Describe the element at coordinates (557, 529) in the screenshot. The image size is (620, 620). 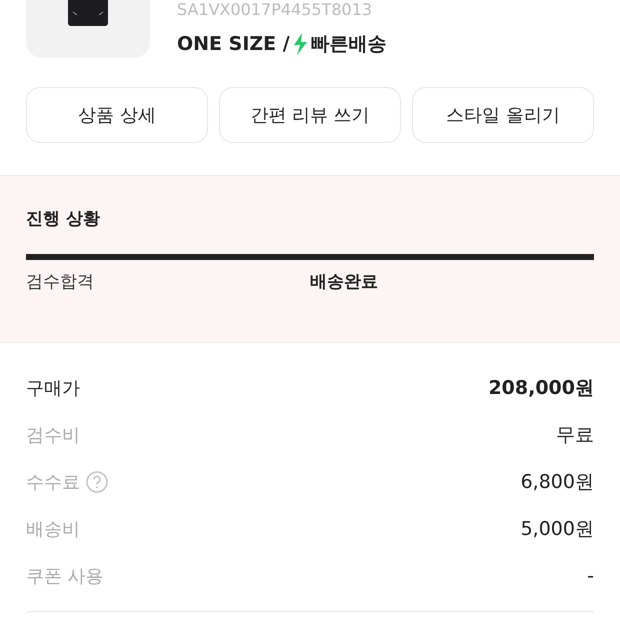
I see `price-value: 5,000원` at that location.